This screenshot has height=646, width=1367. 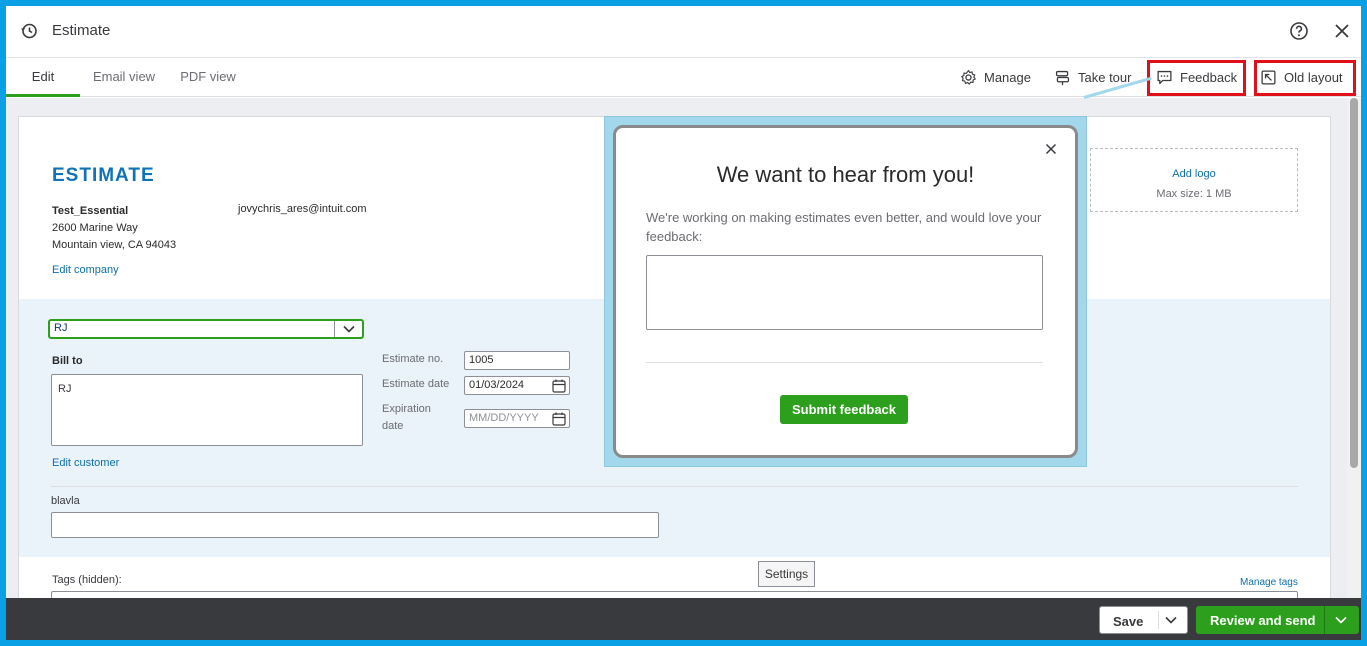 What do you see at coordinates (29, 31) in the screenshot?
I see `history-icon` at bounding box center [29, 31].